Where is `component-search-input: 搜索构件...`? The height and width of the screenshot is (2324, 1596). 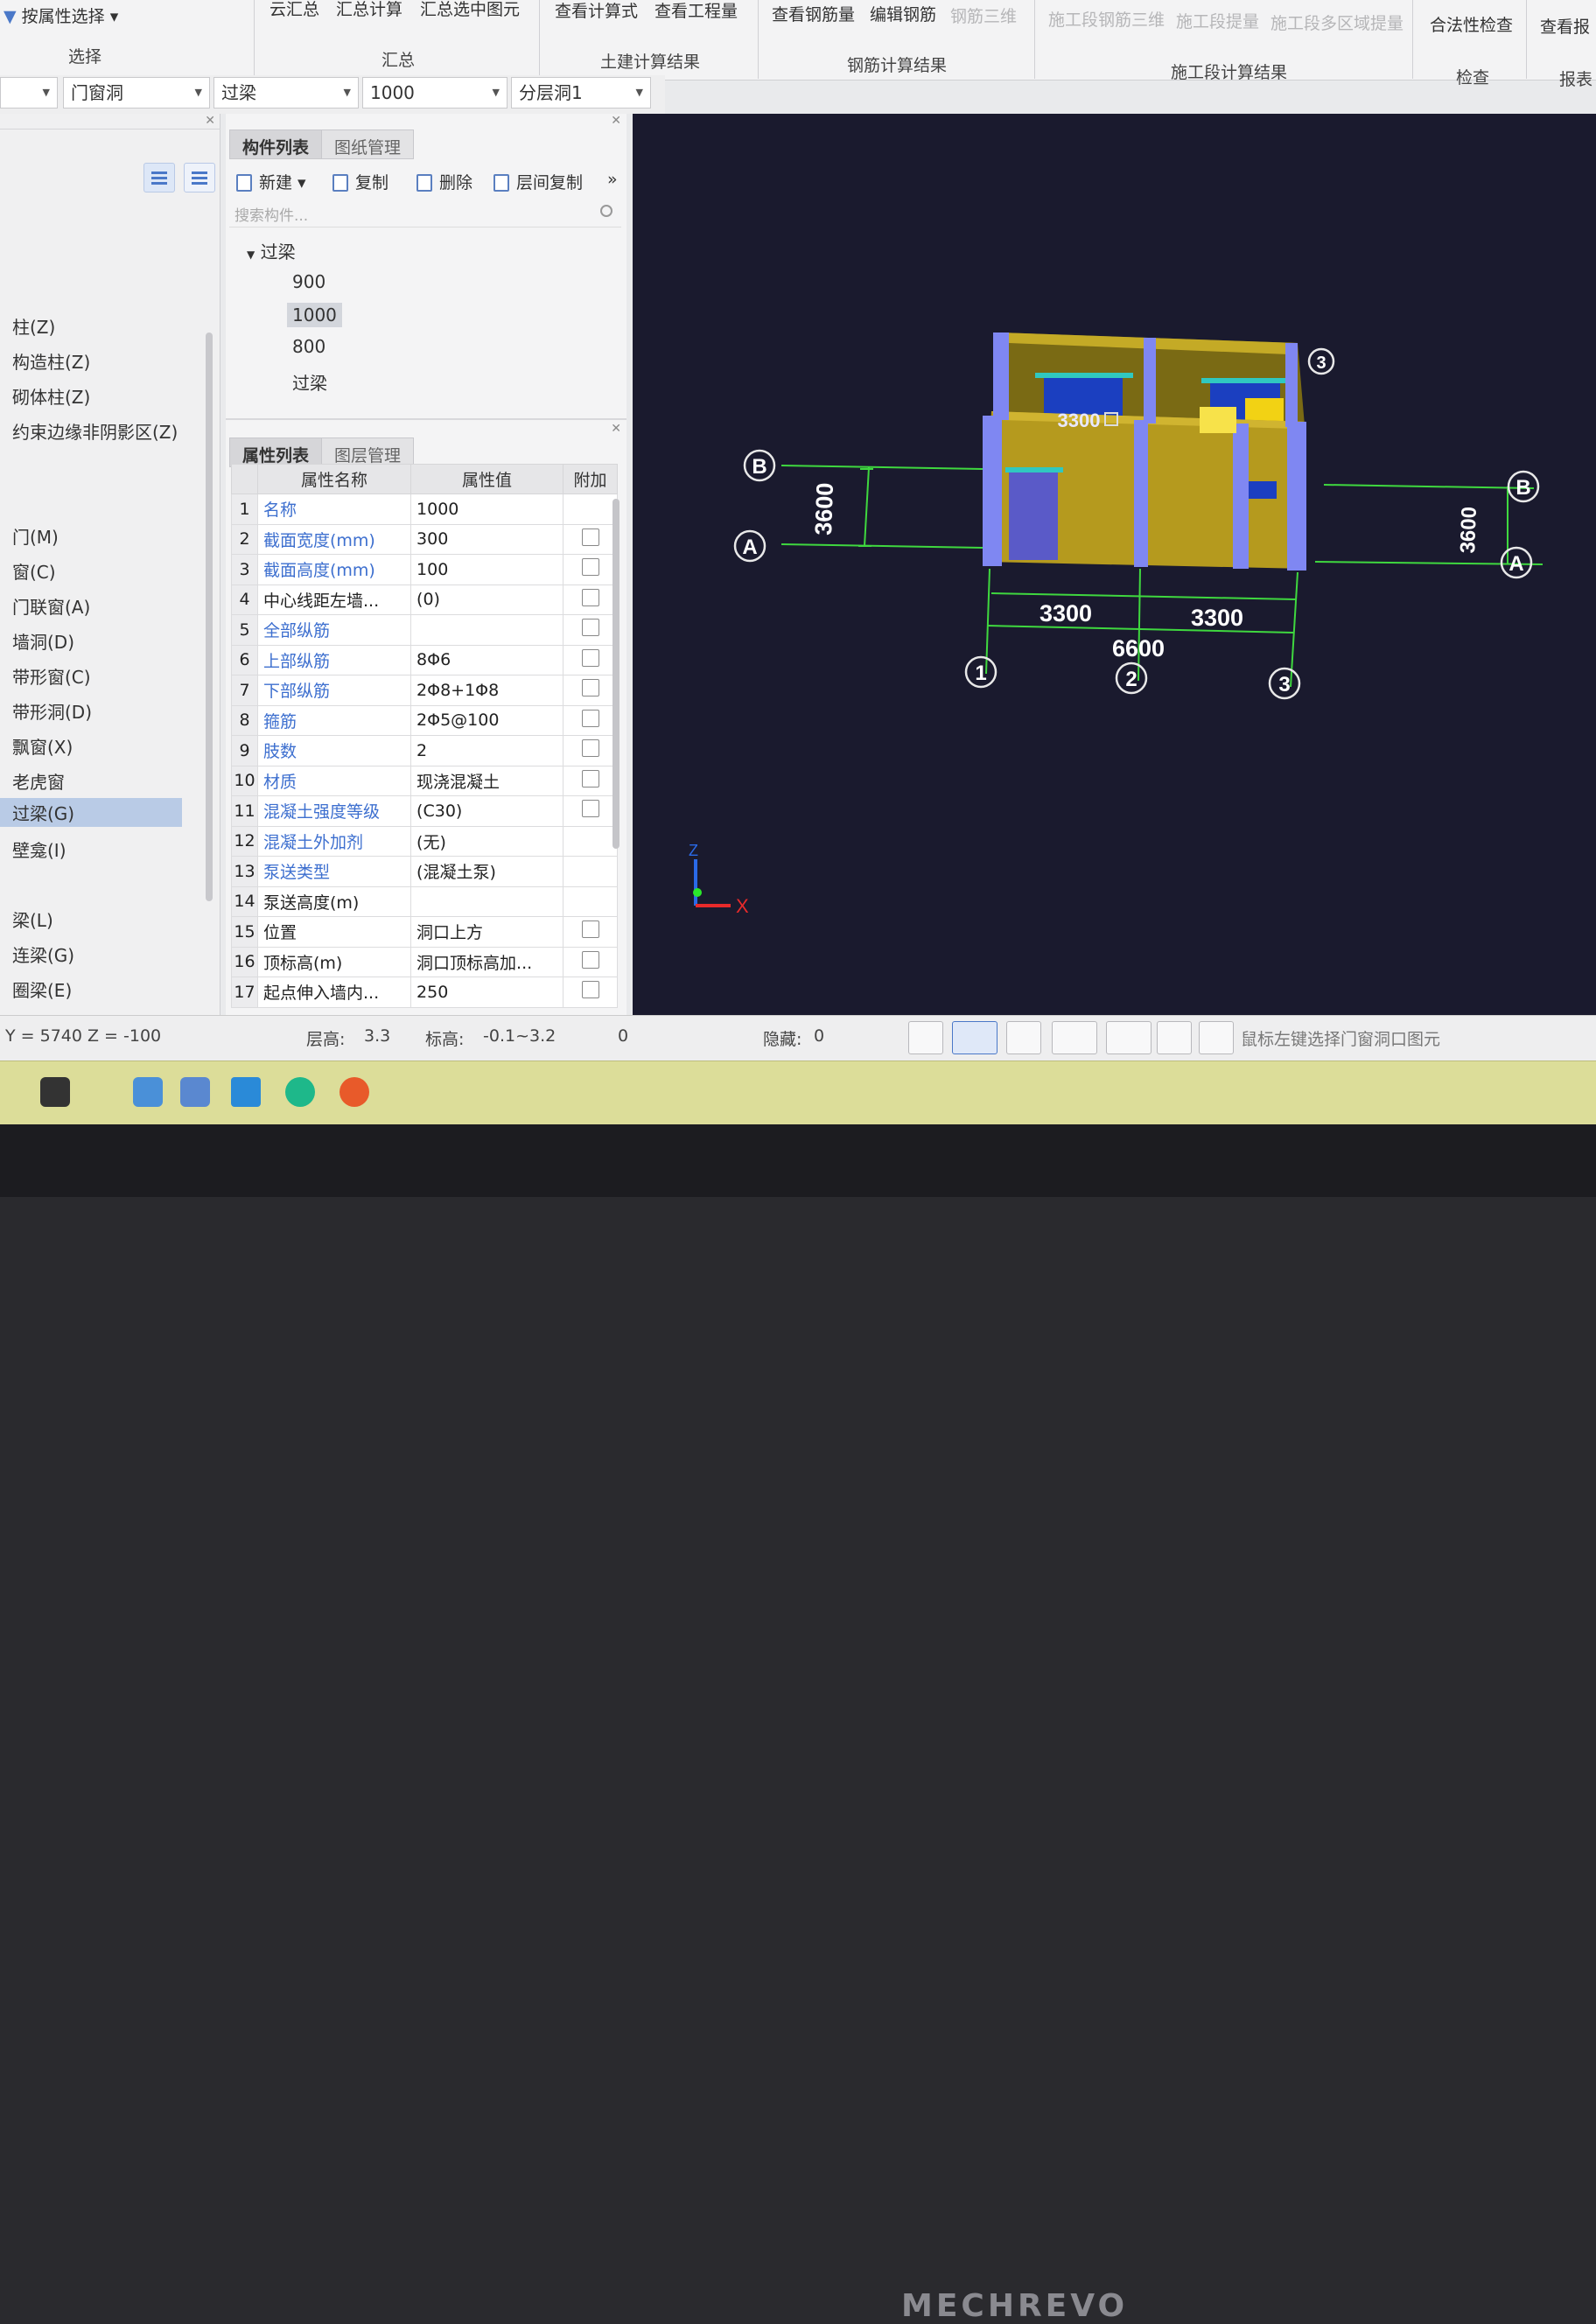 component-search-input: 搜索构件... is located at coordinates (425, 214).